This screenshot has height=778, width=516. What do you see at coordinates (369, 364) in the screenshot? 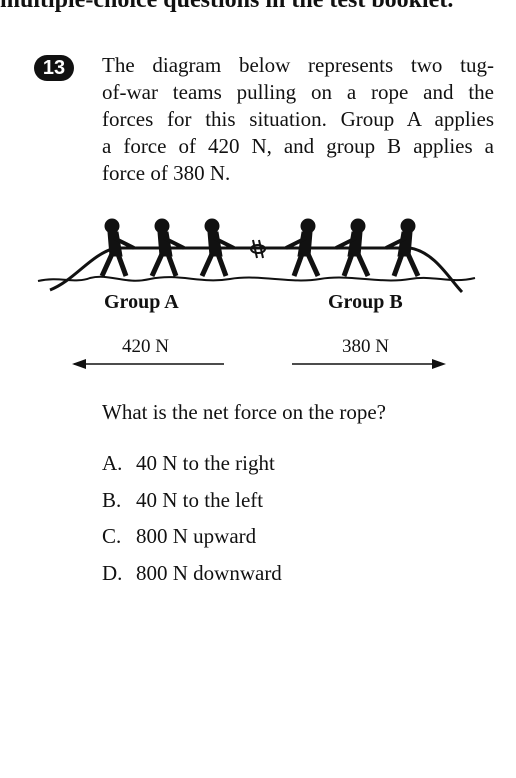
I see `arrow-right-icon` at bounding box center [369, 364].